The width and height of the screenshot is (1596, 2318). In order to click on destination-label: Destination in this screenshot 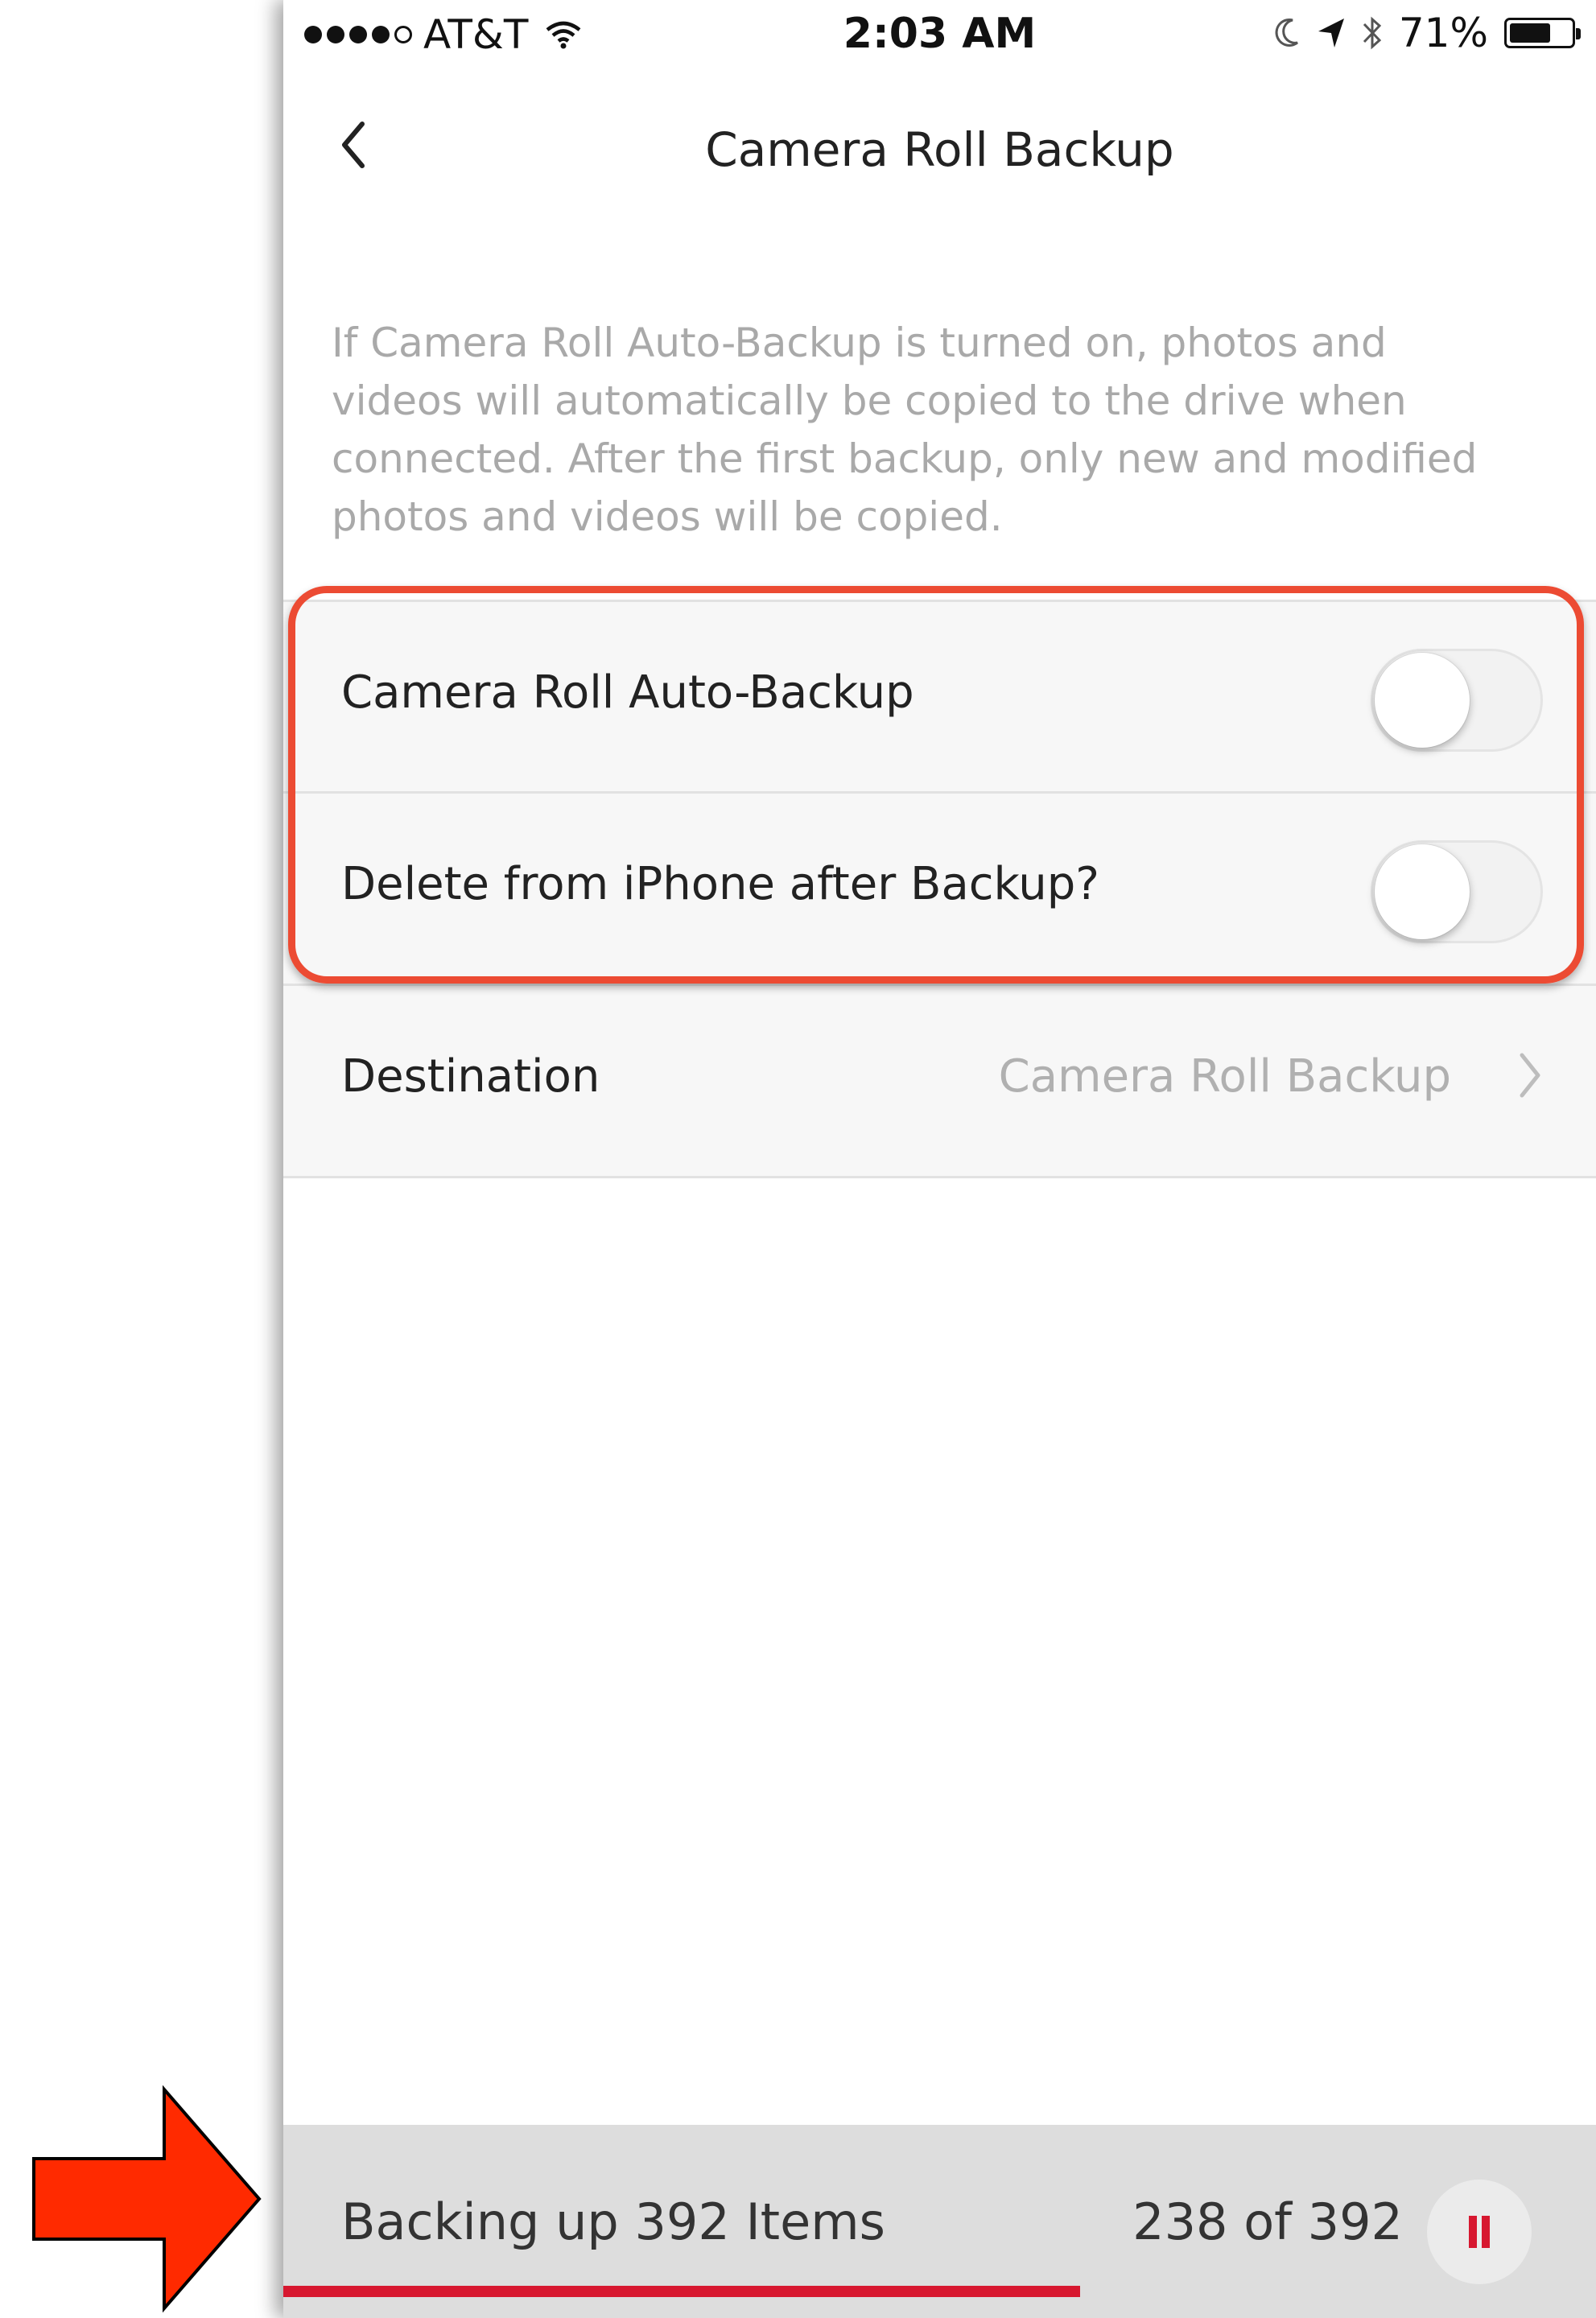, I will do `click(470, 1076)`.